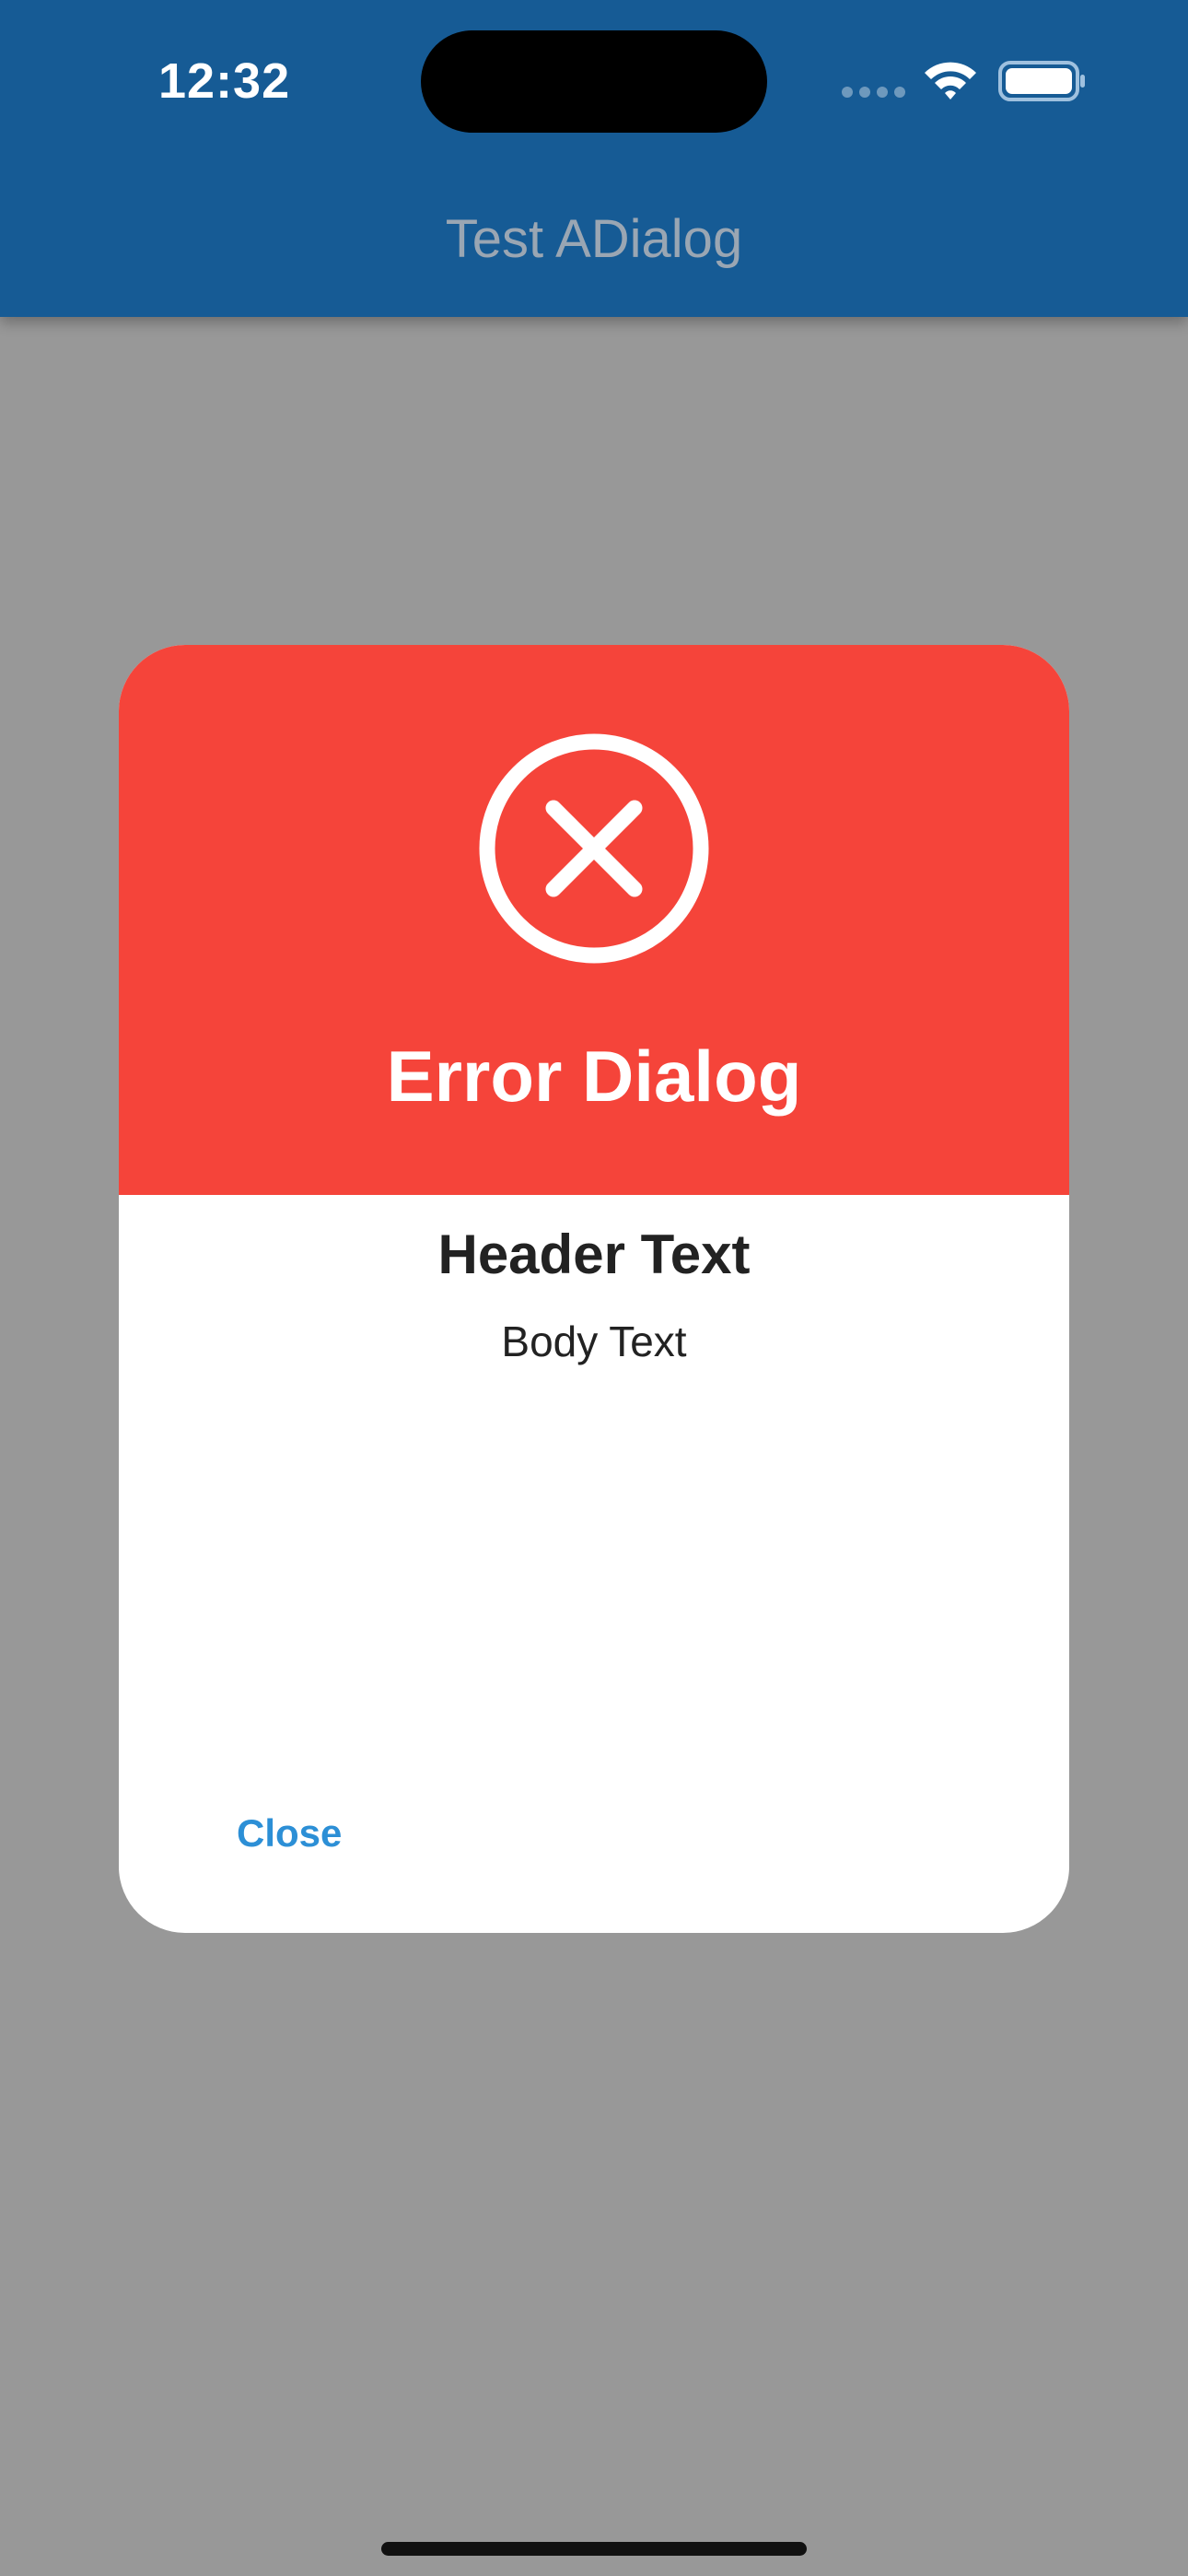  What do you see at coordinates (874, 92) in the screenshot?
I see `cellular-signal-icon` at bounding box center [874, 92].